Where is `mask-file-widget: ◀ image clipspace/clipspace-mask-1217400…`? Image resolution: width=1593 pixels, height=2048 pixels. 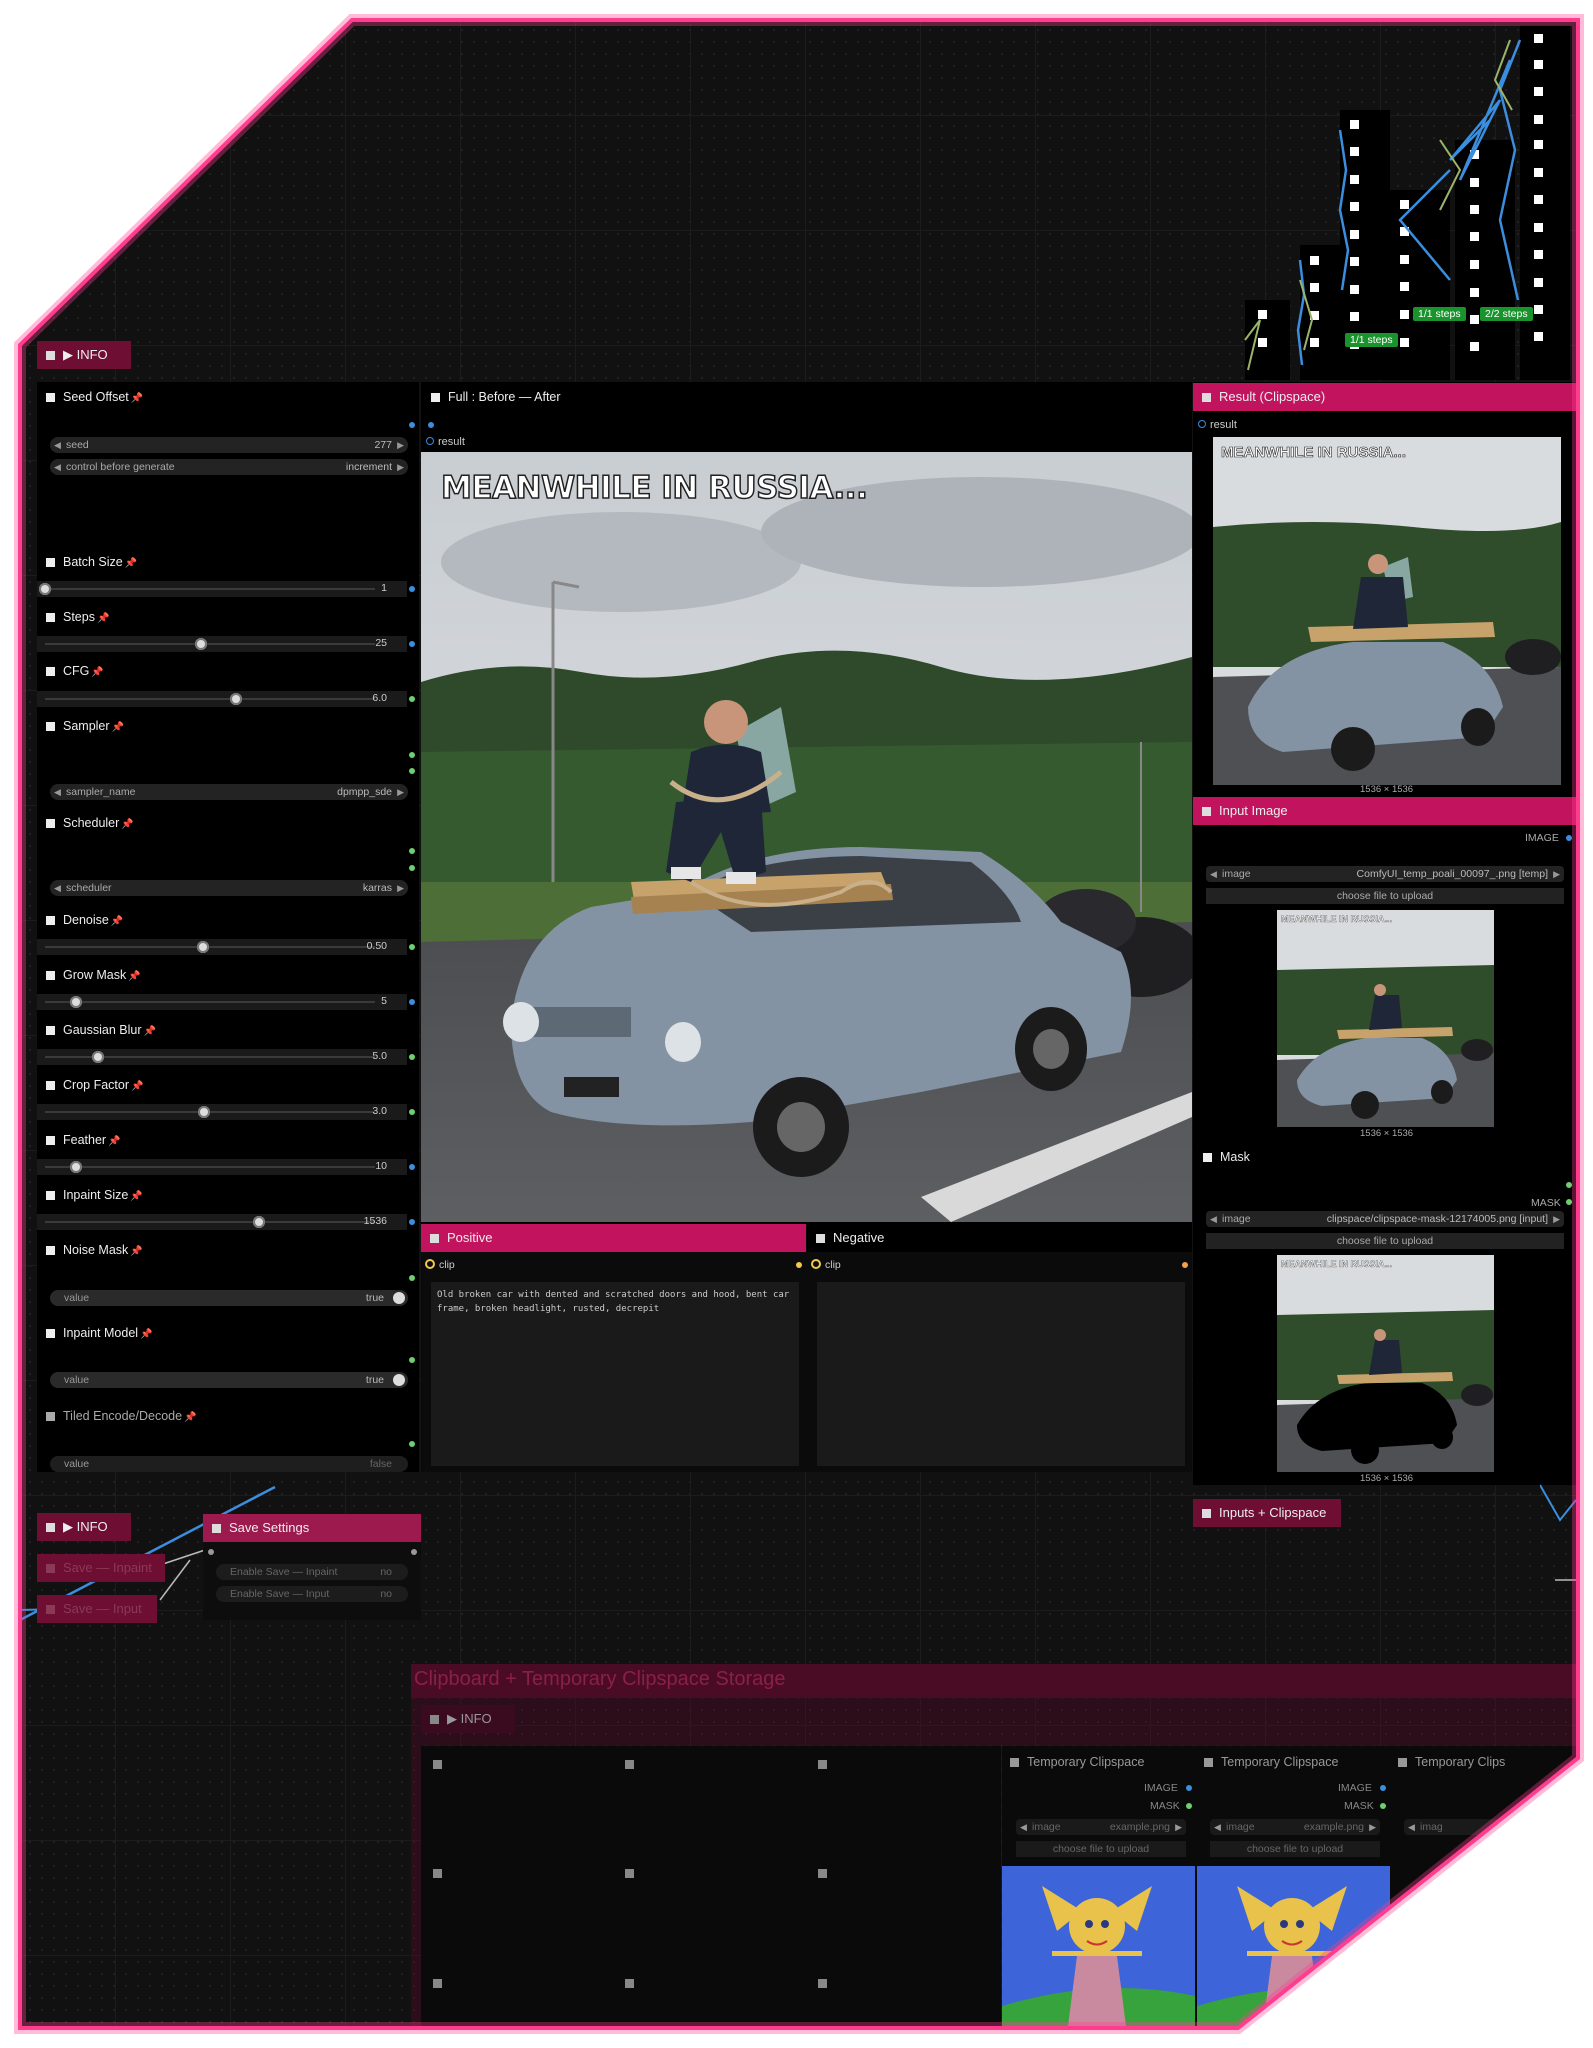 mask-file-widget: ◀ image clipspace/clipspace-mask-1217400… is located at coordinates (1385, 1219).